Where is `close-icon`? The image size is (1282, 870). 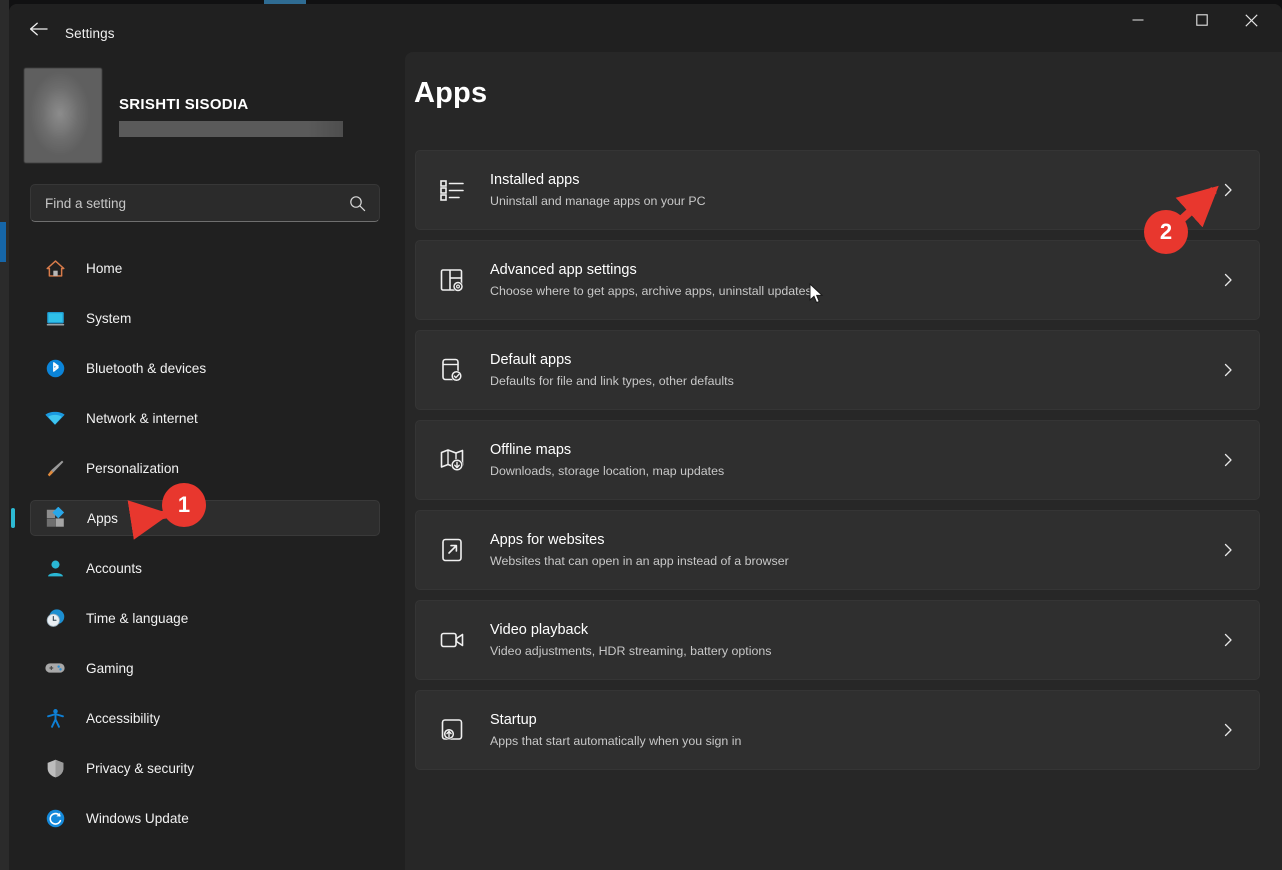
close-icon is located at coordinates (1251, 20).